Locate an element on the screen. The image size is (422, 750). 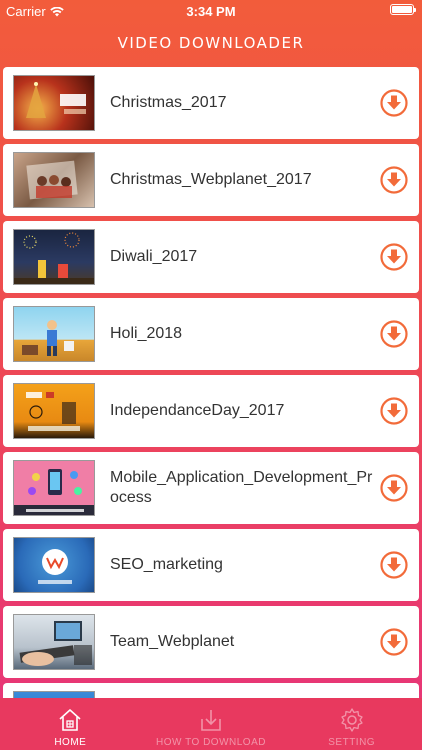
video-row: Team_Webplanet is located at coordinates (211, 642).